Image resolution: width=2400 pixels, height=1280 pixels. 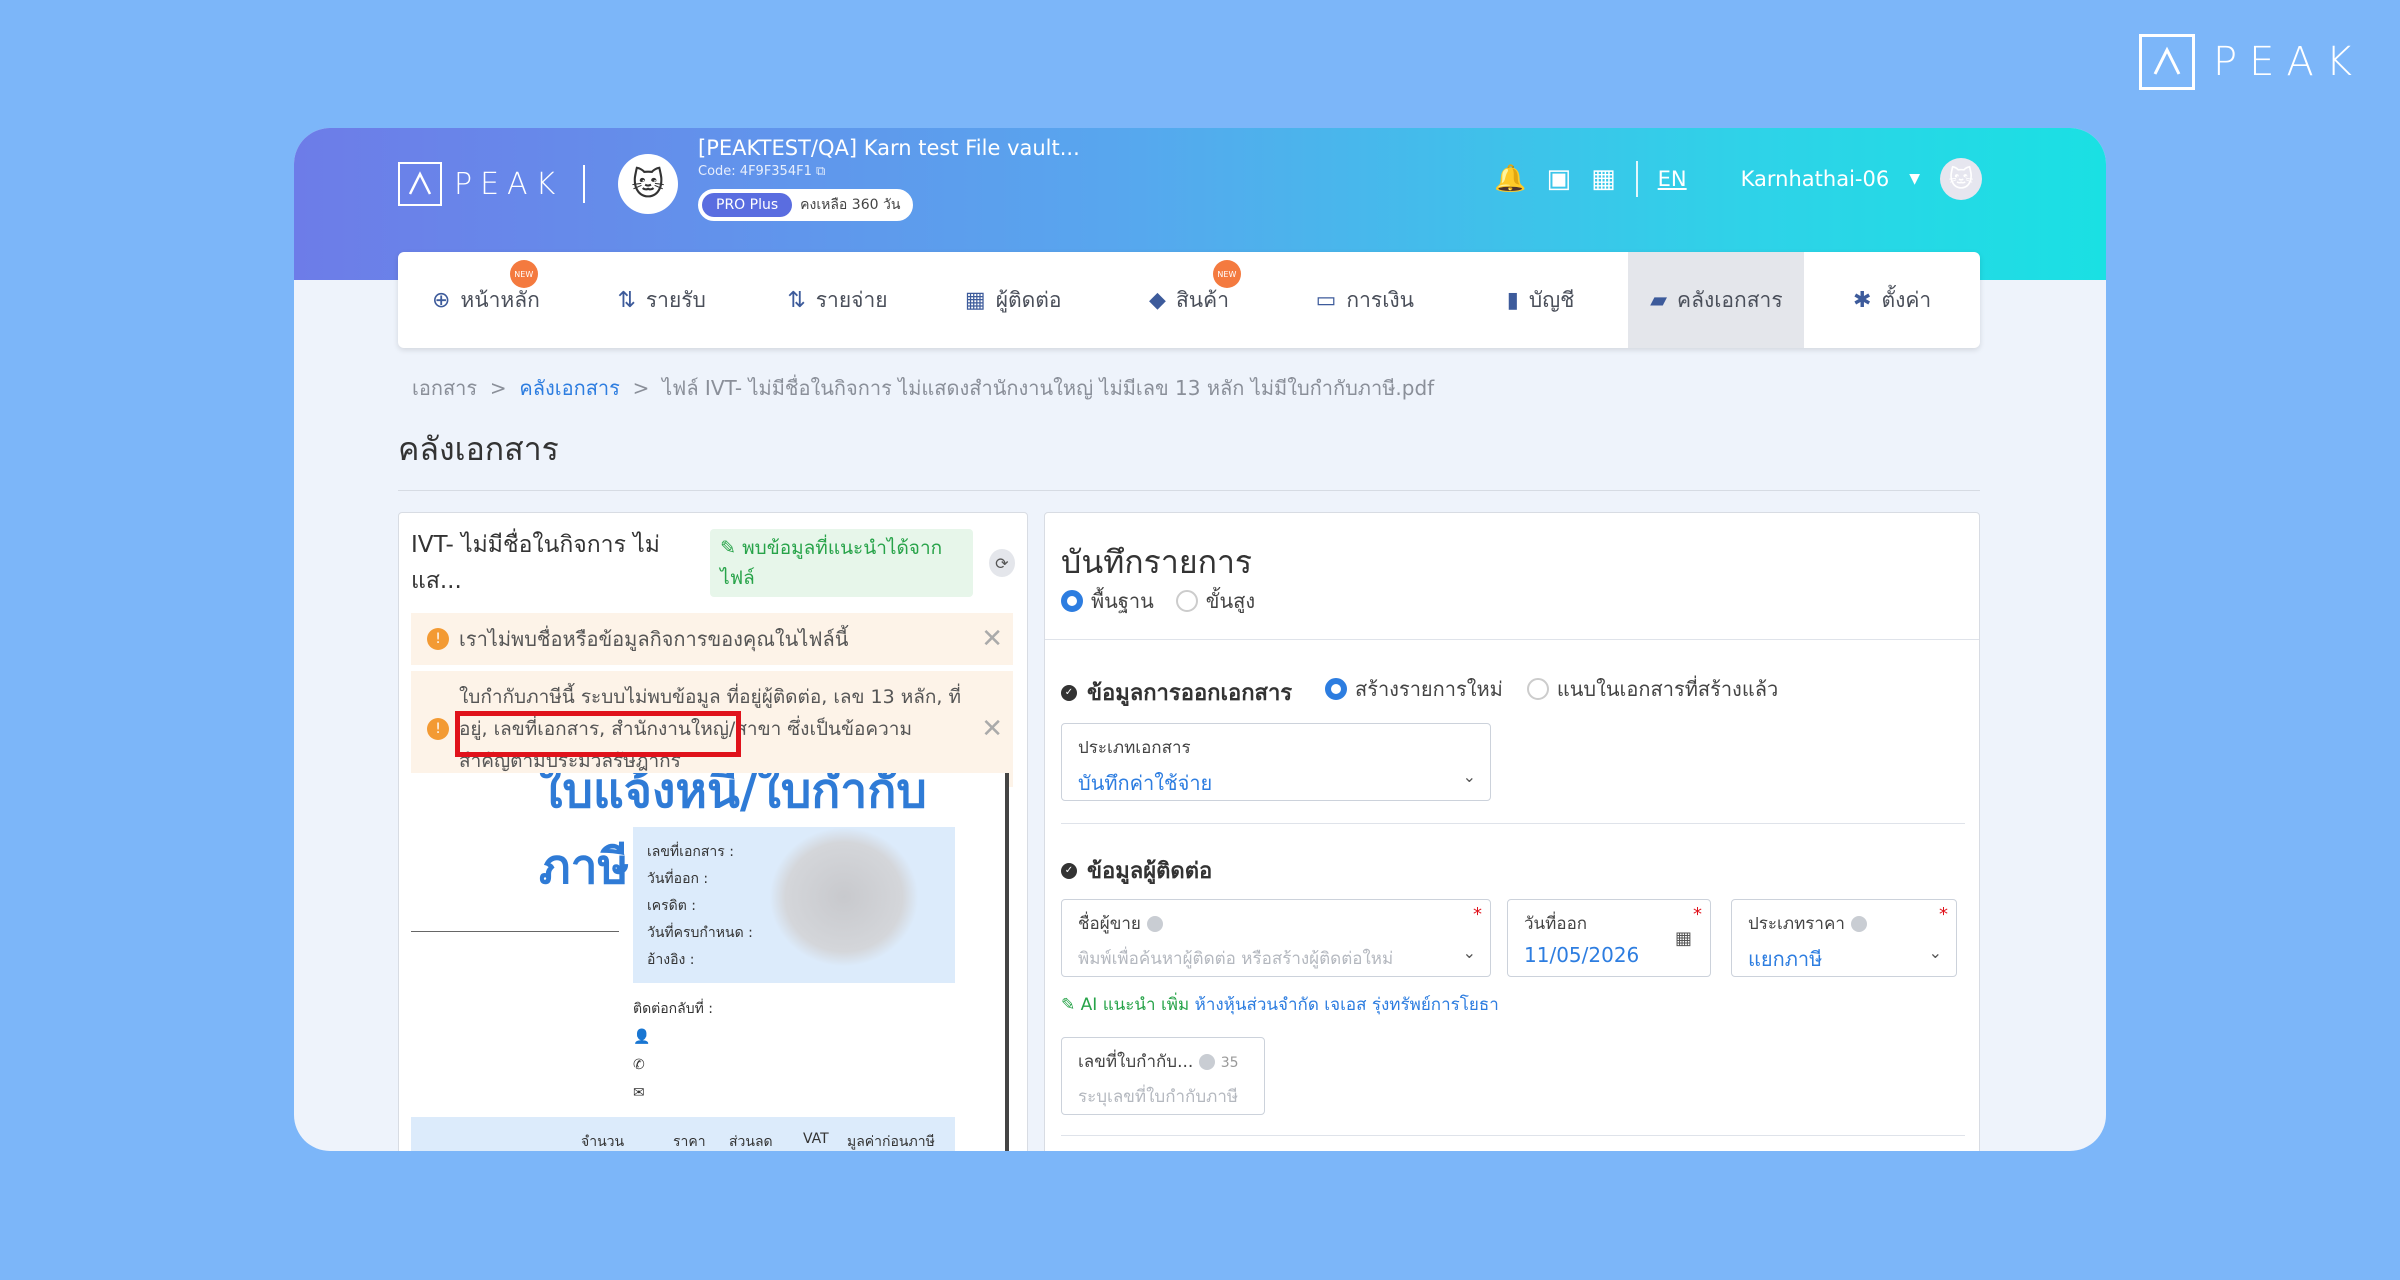 I want to click on company-avatar-icon: 🐱, so click(x=648, y=184).